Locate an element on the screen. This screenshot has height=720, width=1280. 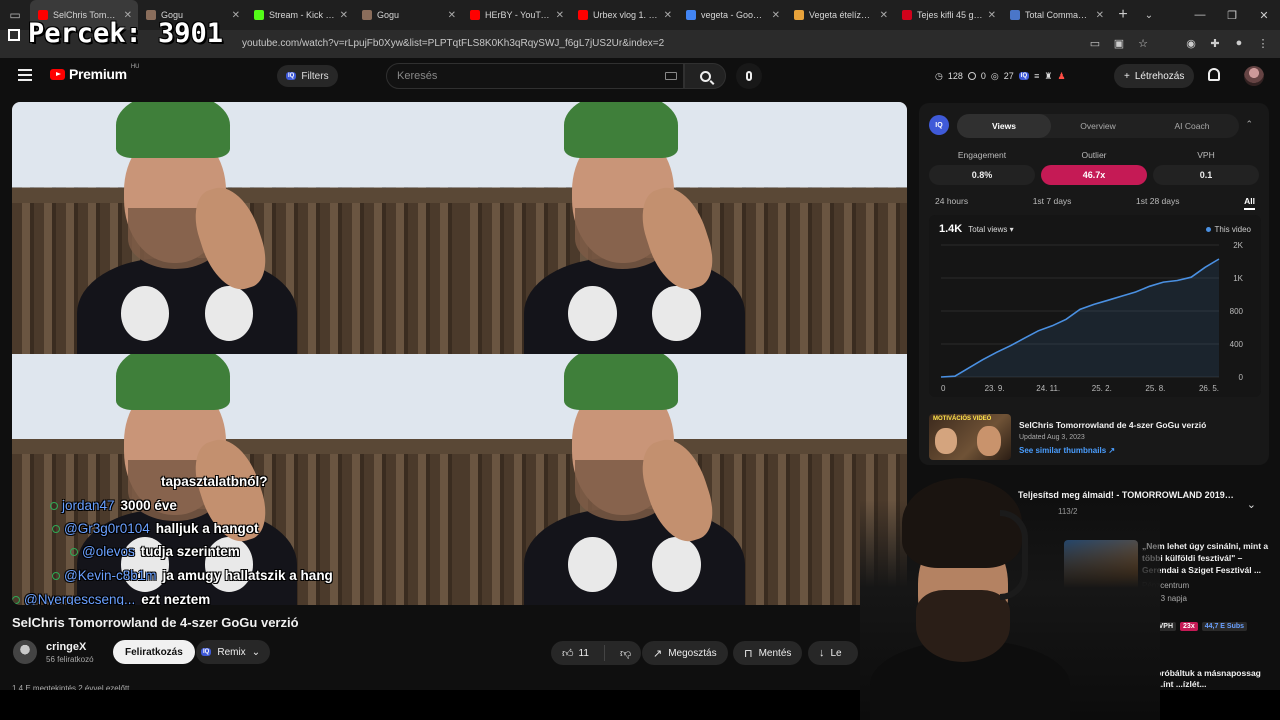
channel-stats: ◷ 128 0 ◎ 27 IQ ≡ ♜ ♟ is located at coordinates (1000, 76).